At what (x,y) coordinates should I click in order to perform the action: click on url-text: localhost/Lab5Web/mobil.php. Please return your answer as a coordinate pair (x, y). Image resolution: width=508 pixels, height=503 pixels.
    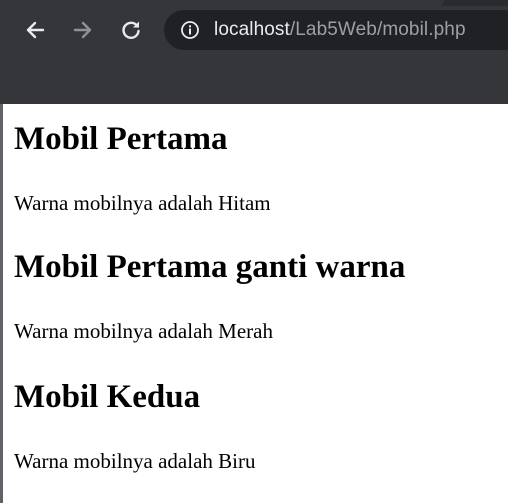
    Looking at the image, I should click on (340, 30).